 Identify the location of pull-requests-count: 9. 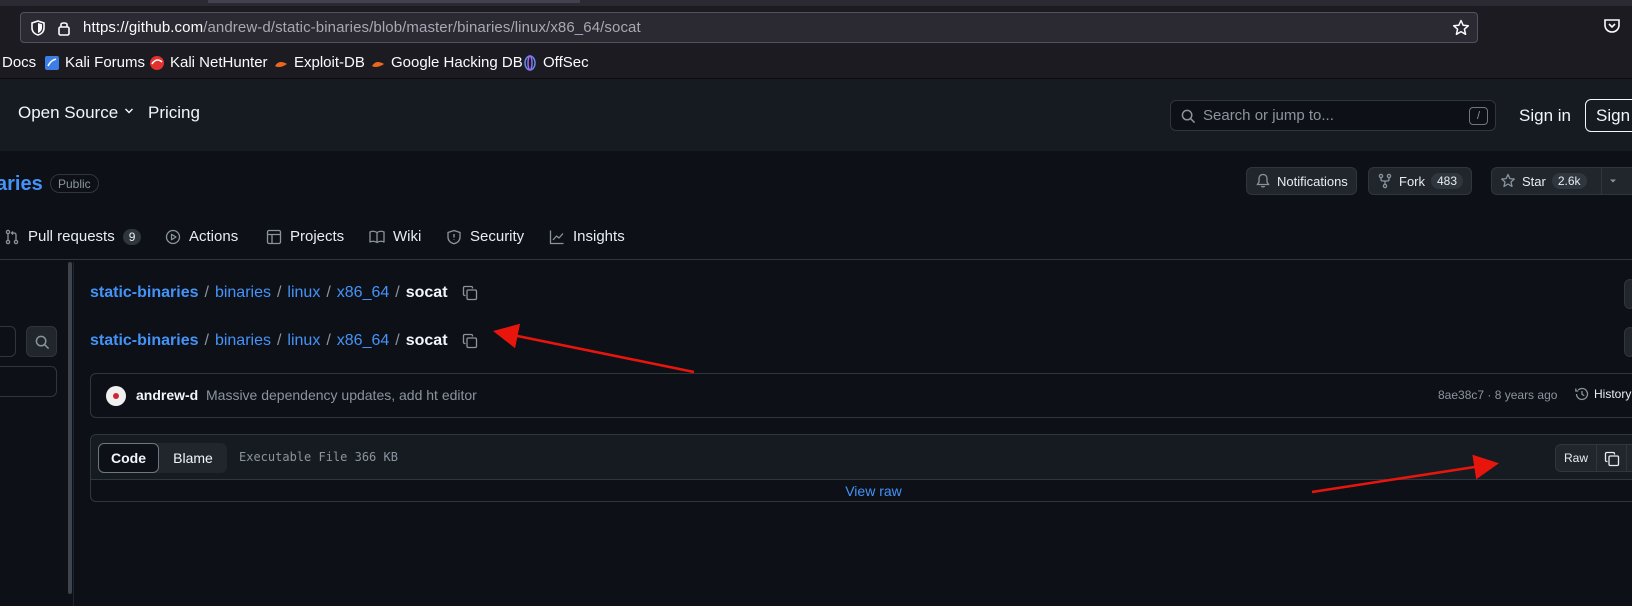
(132, 236).